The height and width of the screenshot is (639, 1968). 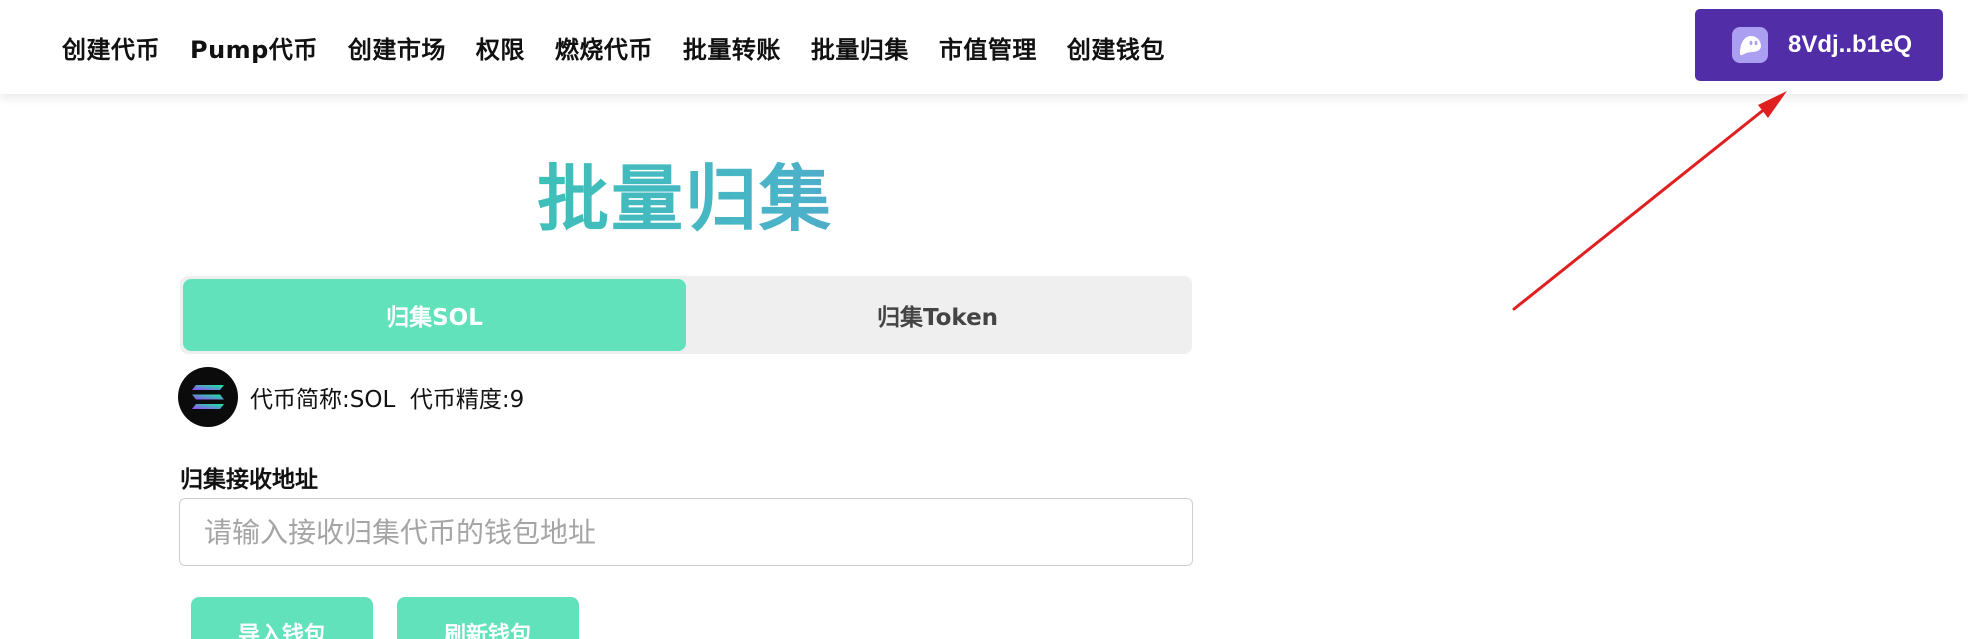 What do you see at coordinates (397, 47) in the screenshot?
I see `nav-item-create-market: 创建市场` at bounding box center [397, 47].